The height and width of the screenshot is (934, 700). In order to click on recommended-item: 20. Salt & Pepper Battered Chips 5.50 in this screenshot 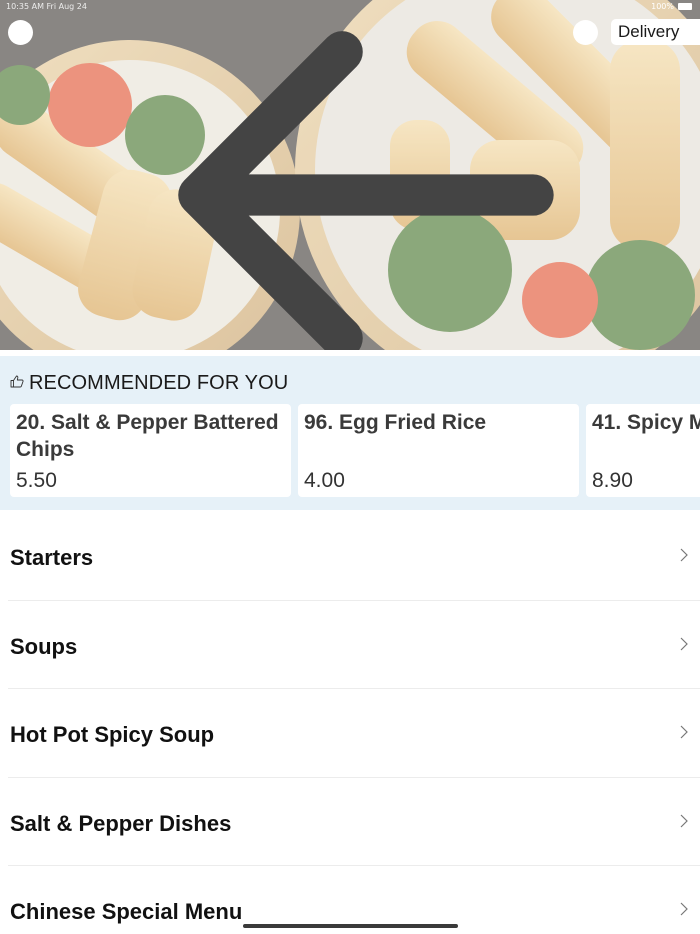, I will do `click(150, 450)`.